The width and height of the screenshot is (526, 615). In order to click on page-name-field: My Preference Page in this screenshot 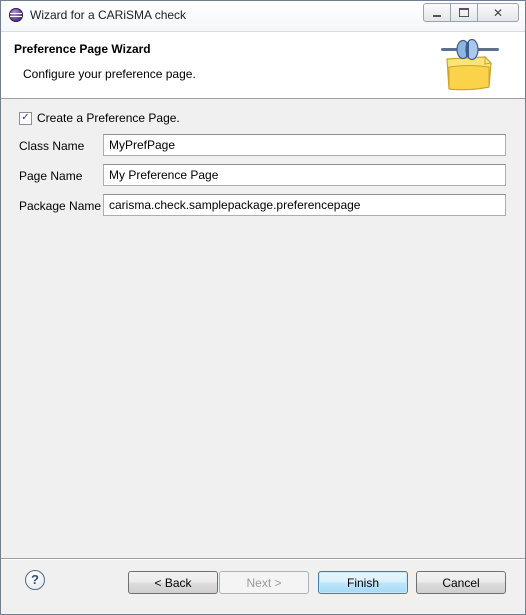, I will do `click(304, 175)`.